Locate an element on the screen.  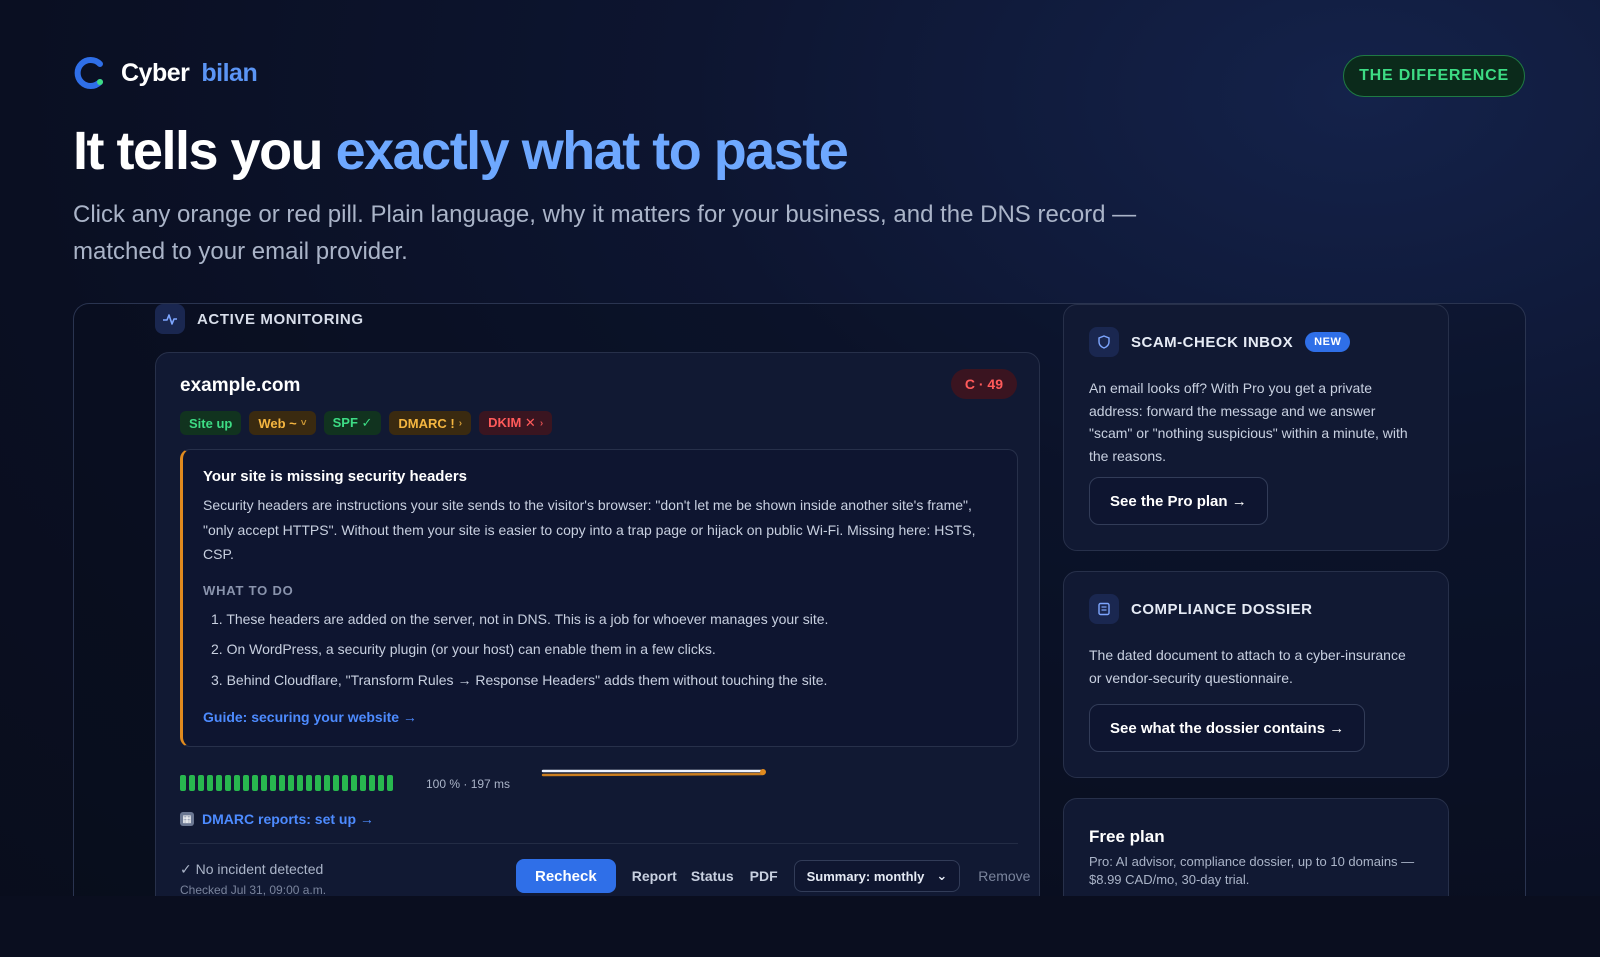
document-icon is located at coordinates (1104, 609).